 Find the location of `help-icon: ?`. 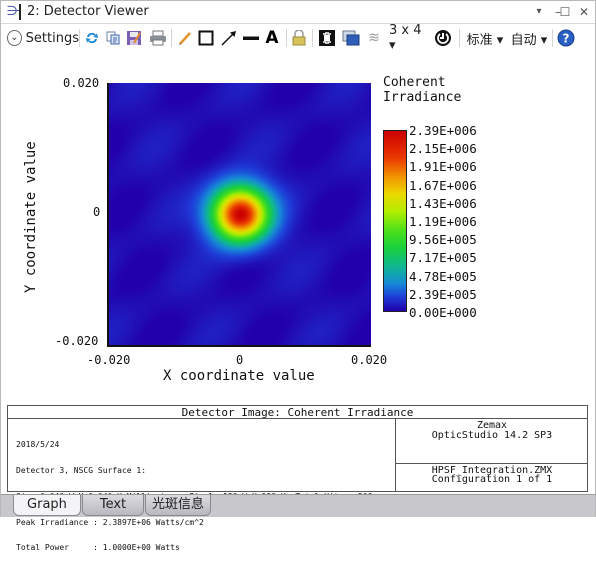

help-icon: ? is located at coordinates (566, 38).